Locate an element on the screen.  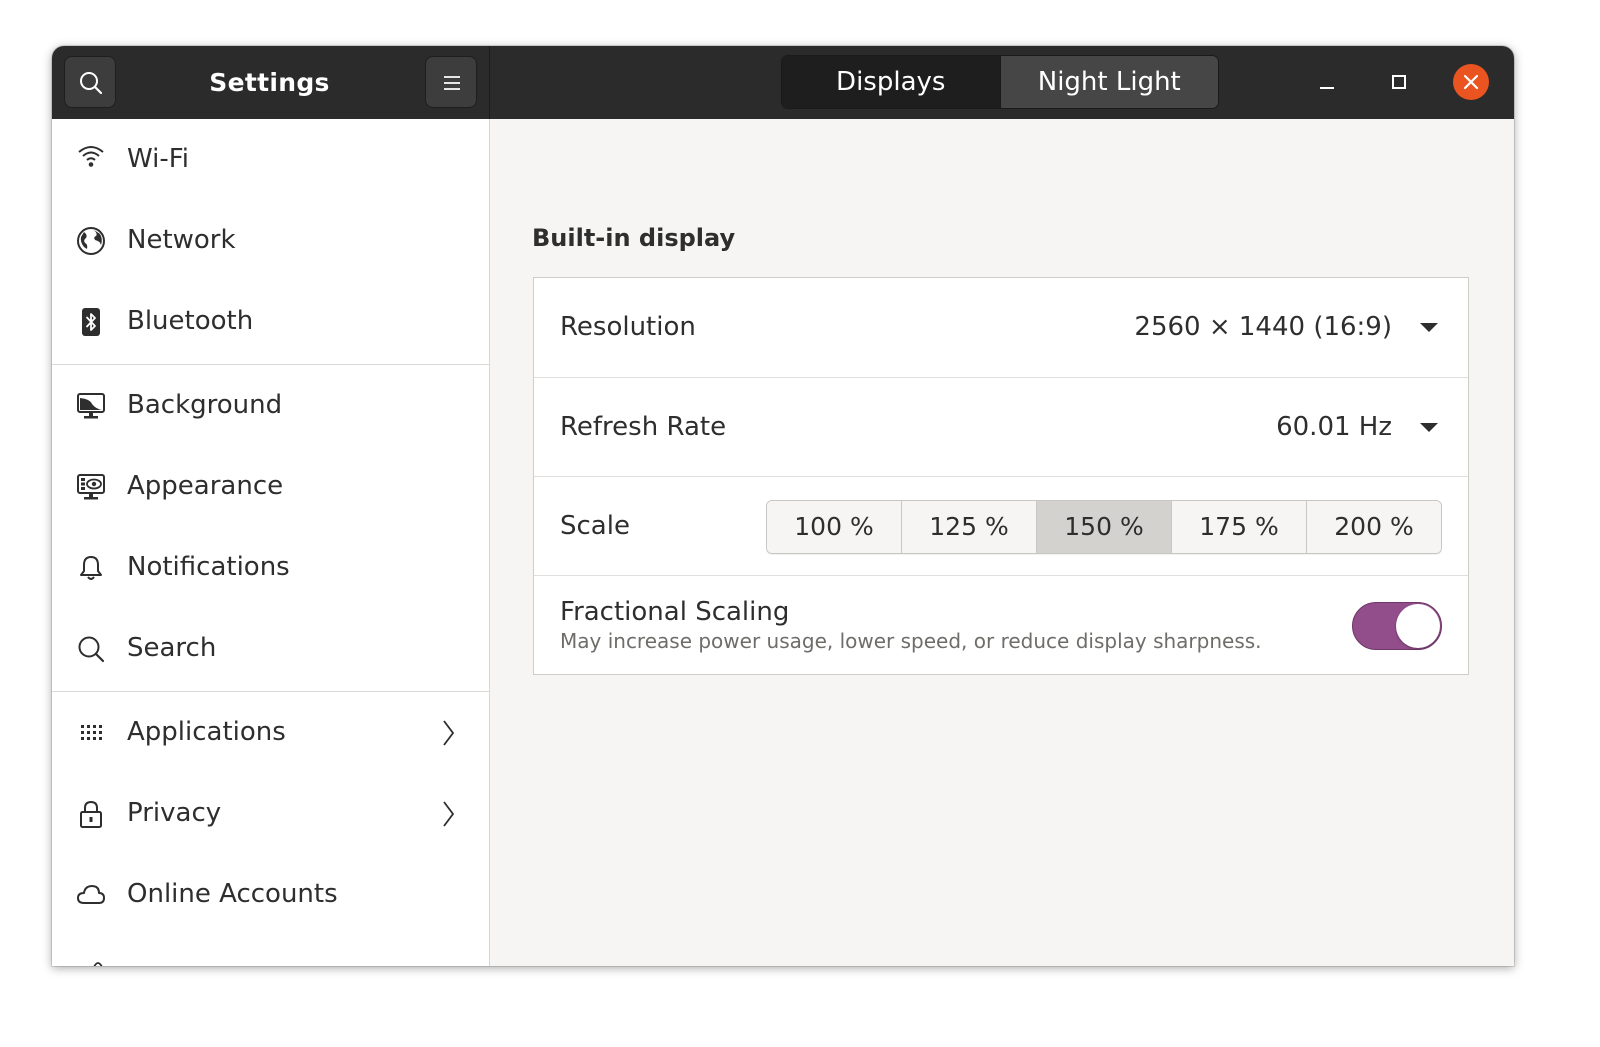
monitor-background-icon is located at coordinates (91, 406).